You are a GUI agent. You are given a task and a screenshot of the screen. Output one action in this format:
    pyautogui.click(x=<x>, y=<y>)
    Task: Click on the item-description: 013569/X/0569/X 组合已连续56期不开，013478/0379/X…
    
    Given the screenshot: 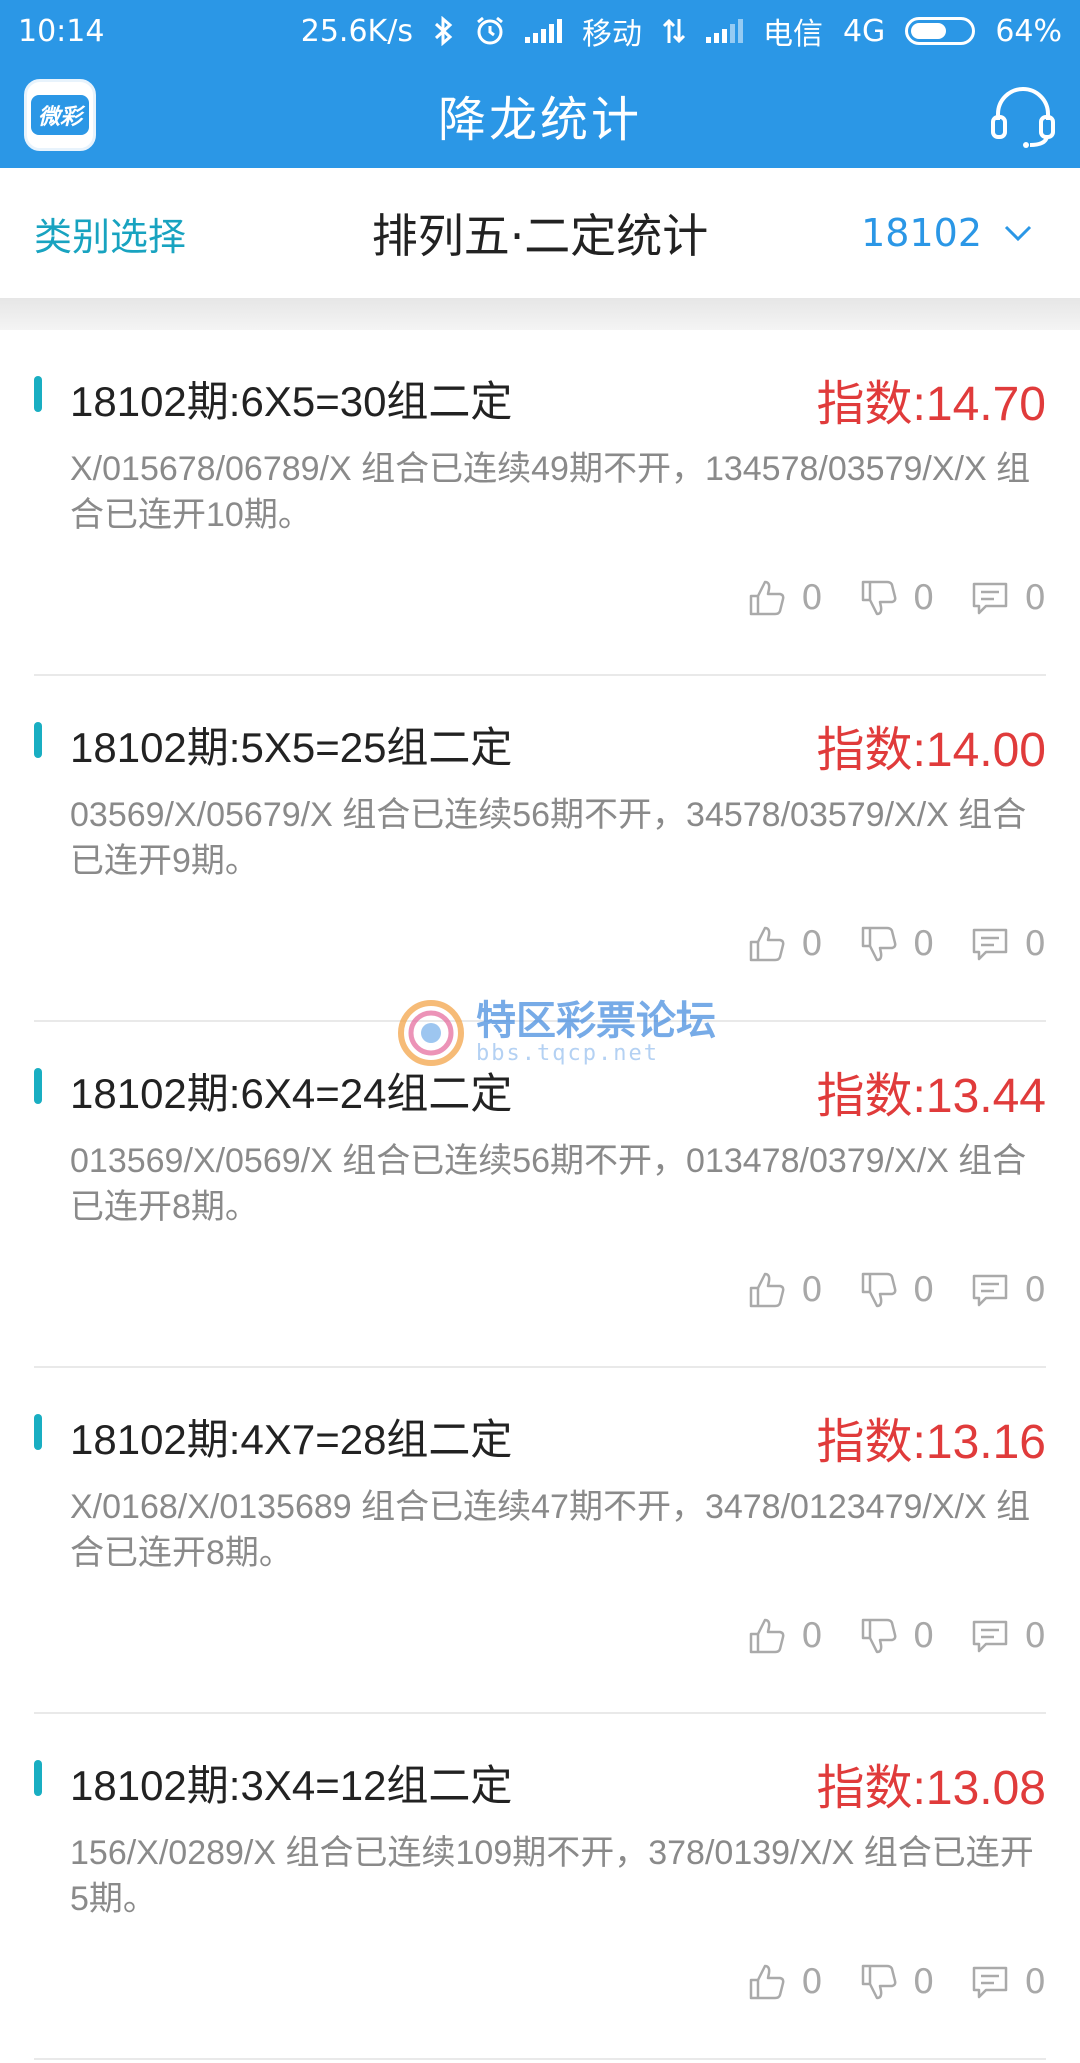 What is the action you would take?
    pyautogui.click(x=548, y=1184)
    